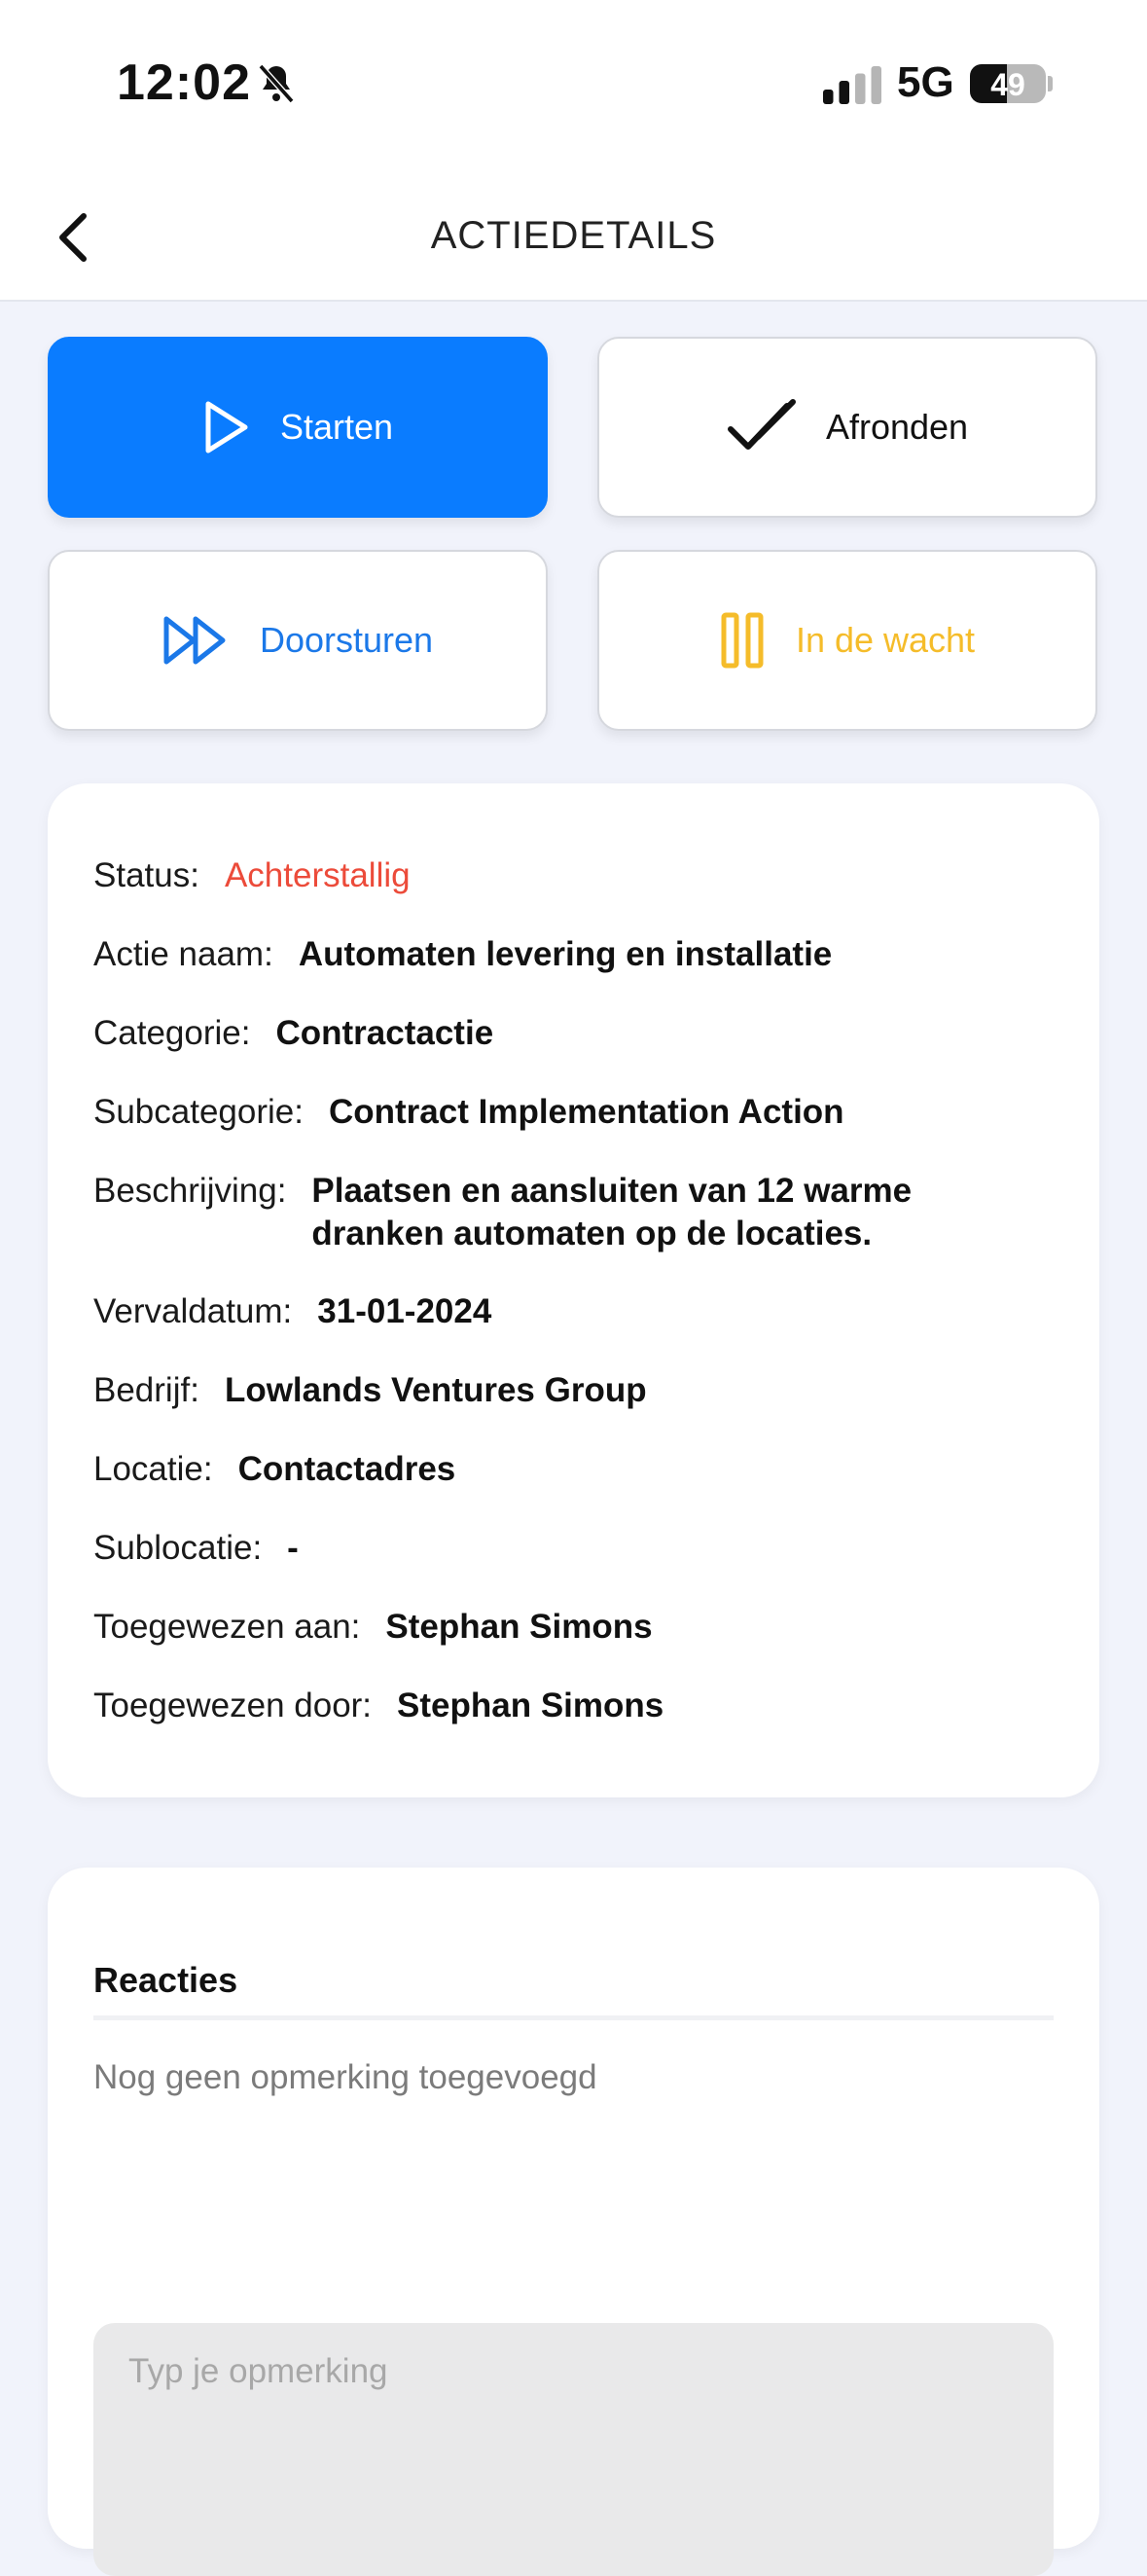 This screenshot has height=2576, width=1147. What do you see at coordinates (183, 954) in the screenshot?
I see `action-name-label: Actie naam:` at bounding box center [183, 954].